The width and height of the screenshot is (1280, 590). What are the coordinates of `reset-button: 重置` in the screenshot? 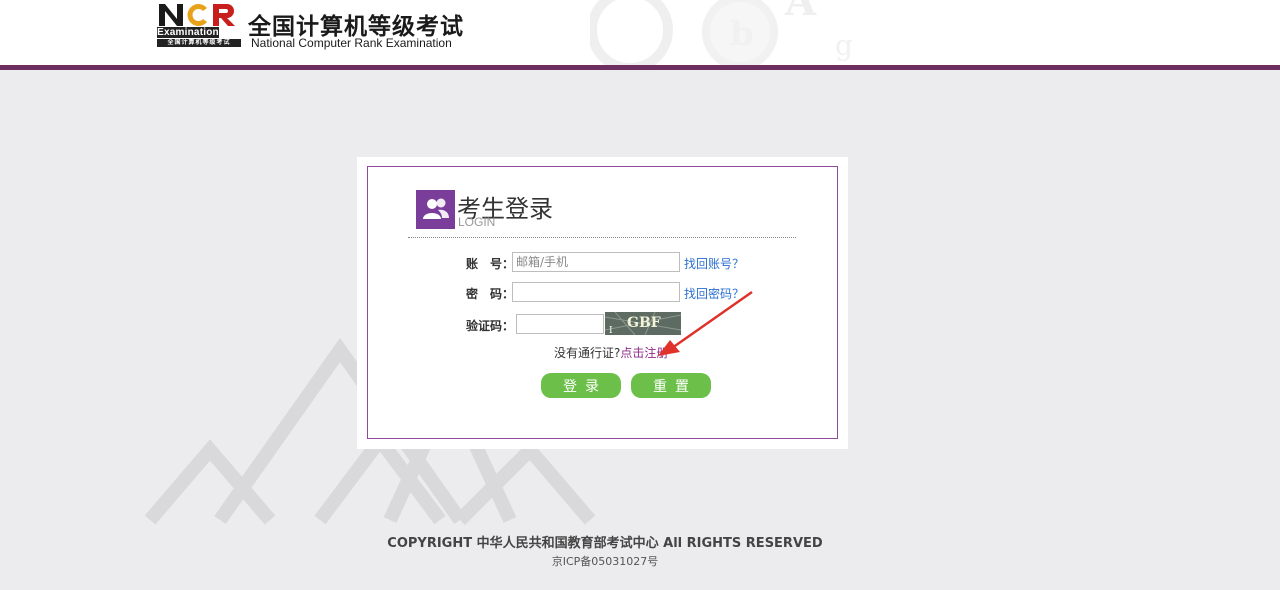 It's located at (671, 385).